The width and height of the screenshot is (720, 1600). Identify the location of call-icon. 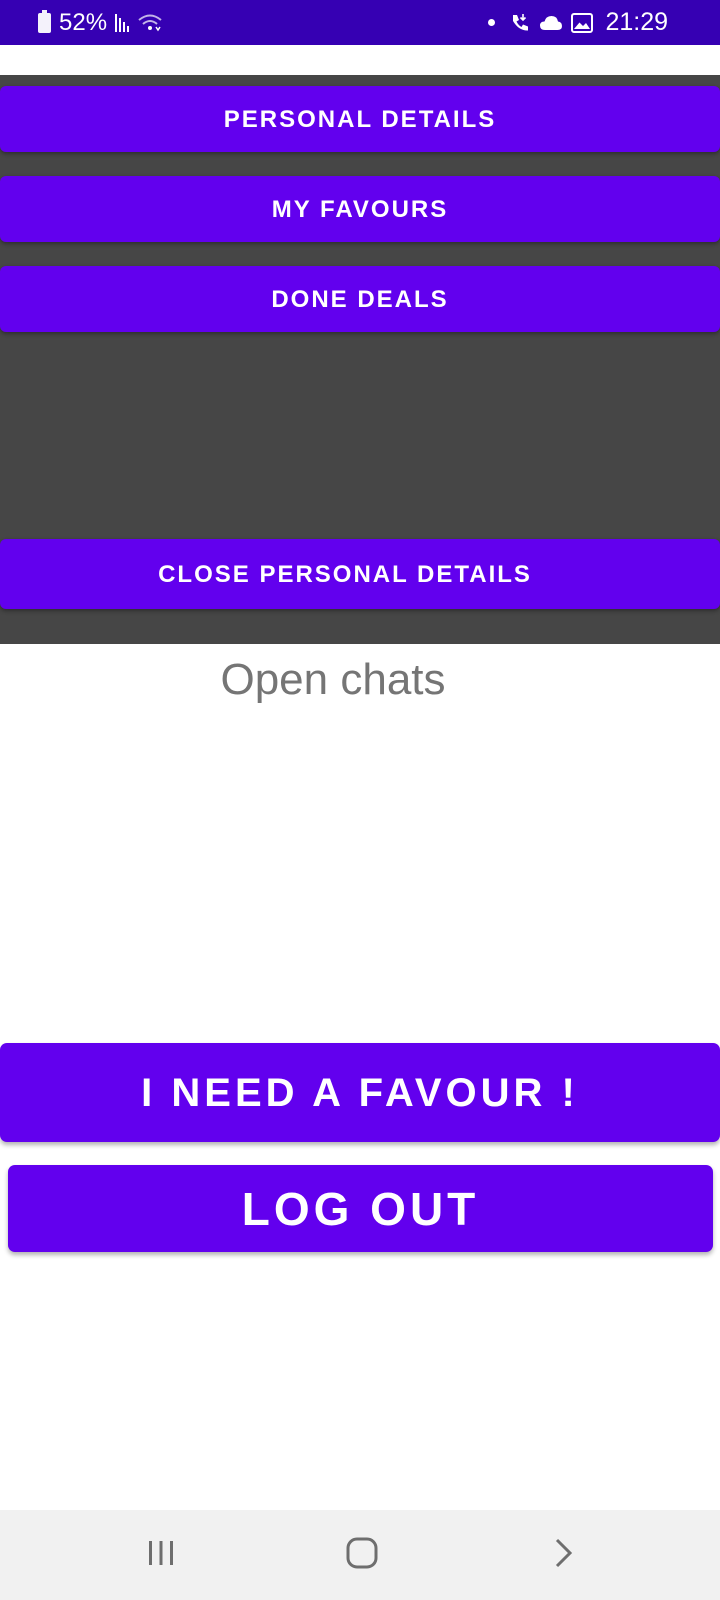
(520, 23).